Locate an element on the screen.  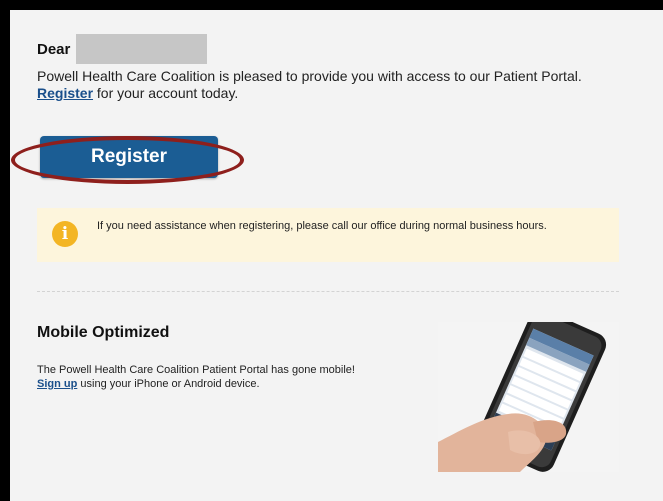
divider is located at coordinates (328, 291).